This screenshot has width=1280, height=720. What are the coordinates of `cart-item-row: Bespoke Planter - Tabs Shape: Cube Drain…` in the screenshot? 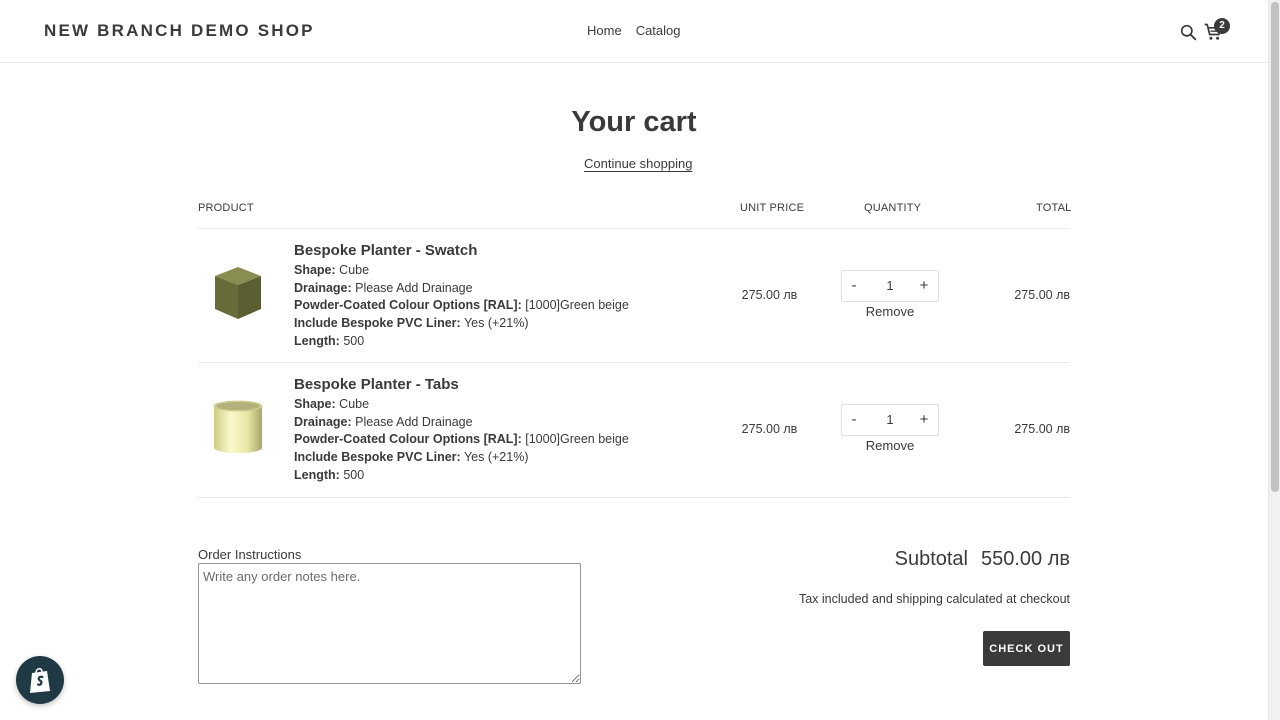 It's located at (634, 430).